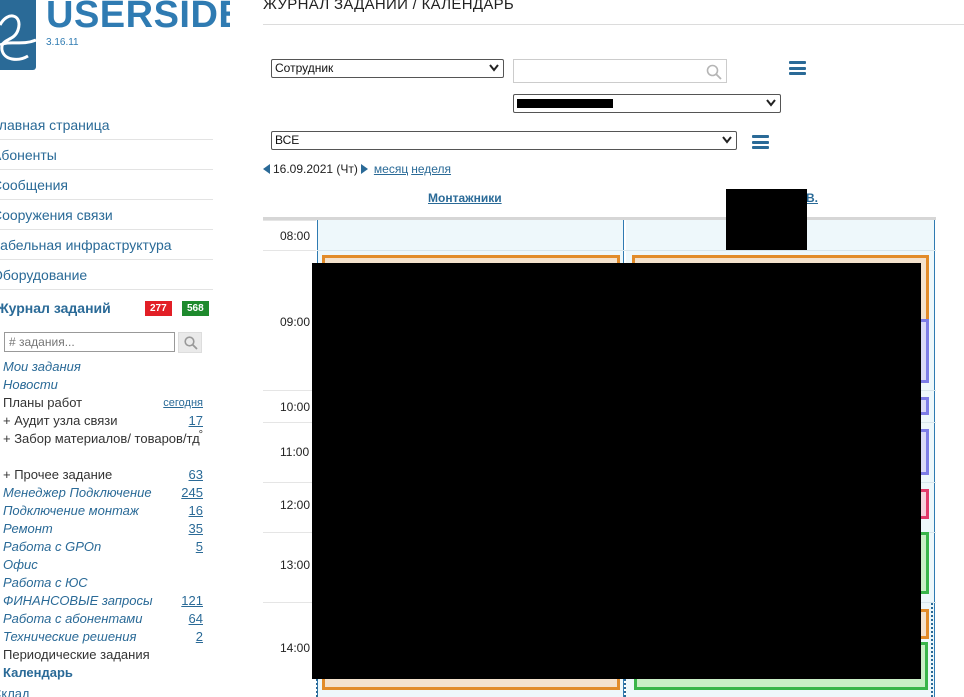  I want to click on task-link-news: Новости, so click(104, 385).